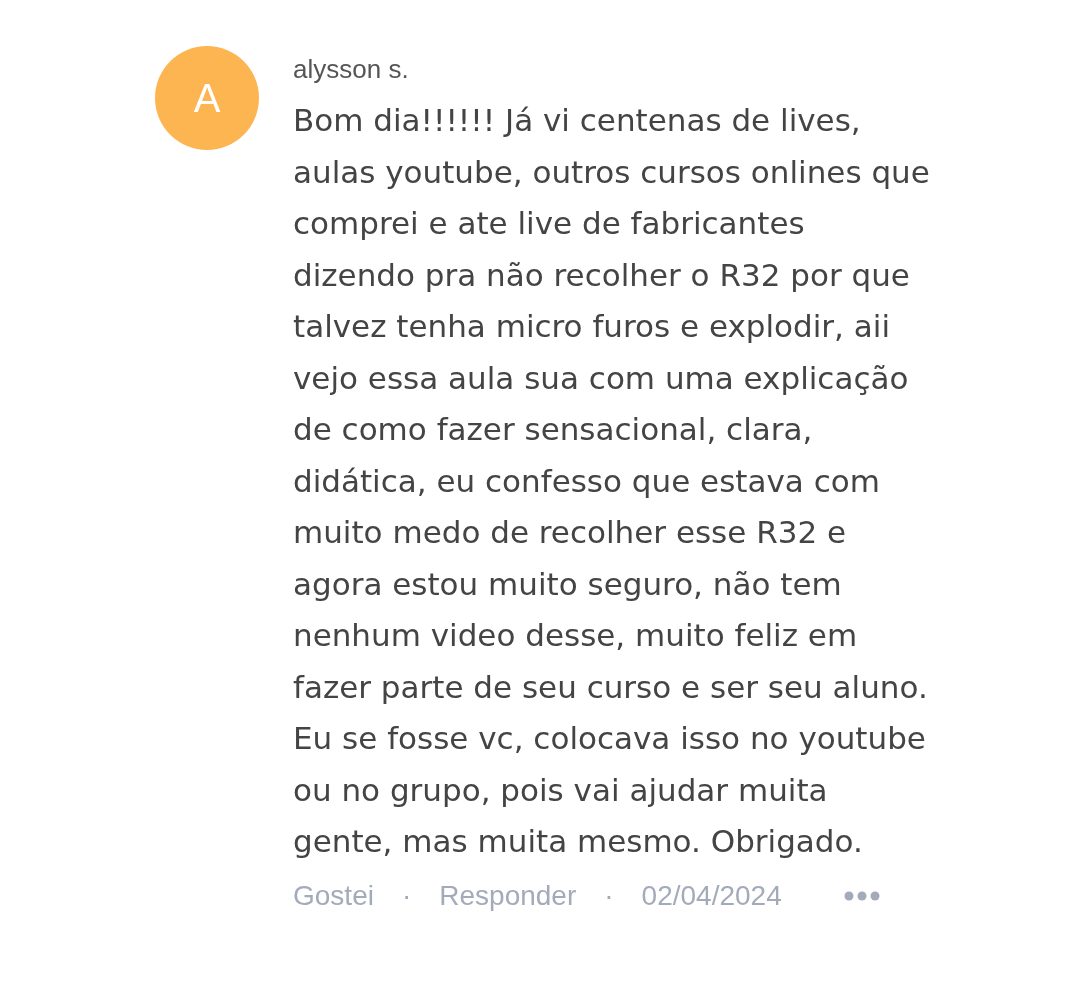 Image resolution: width=1080 pixels, height=1000 pixels. Describe the element at coordinates (207, 98) in the screenshot. I see `avatar-letter: A` at that location.